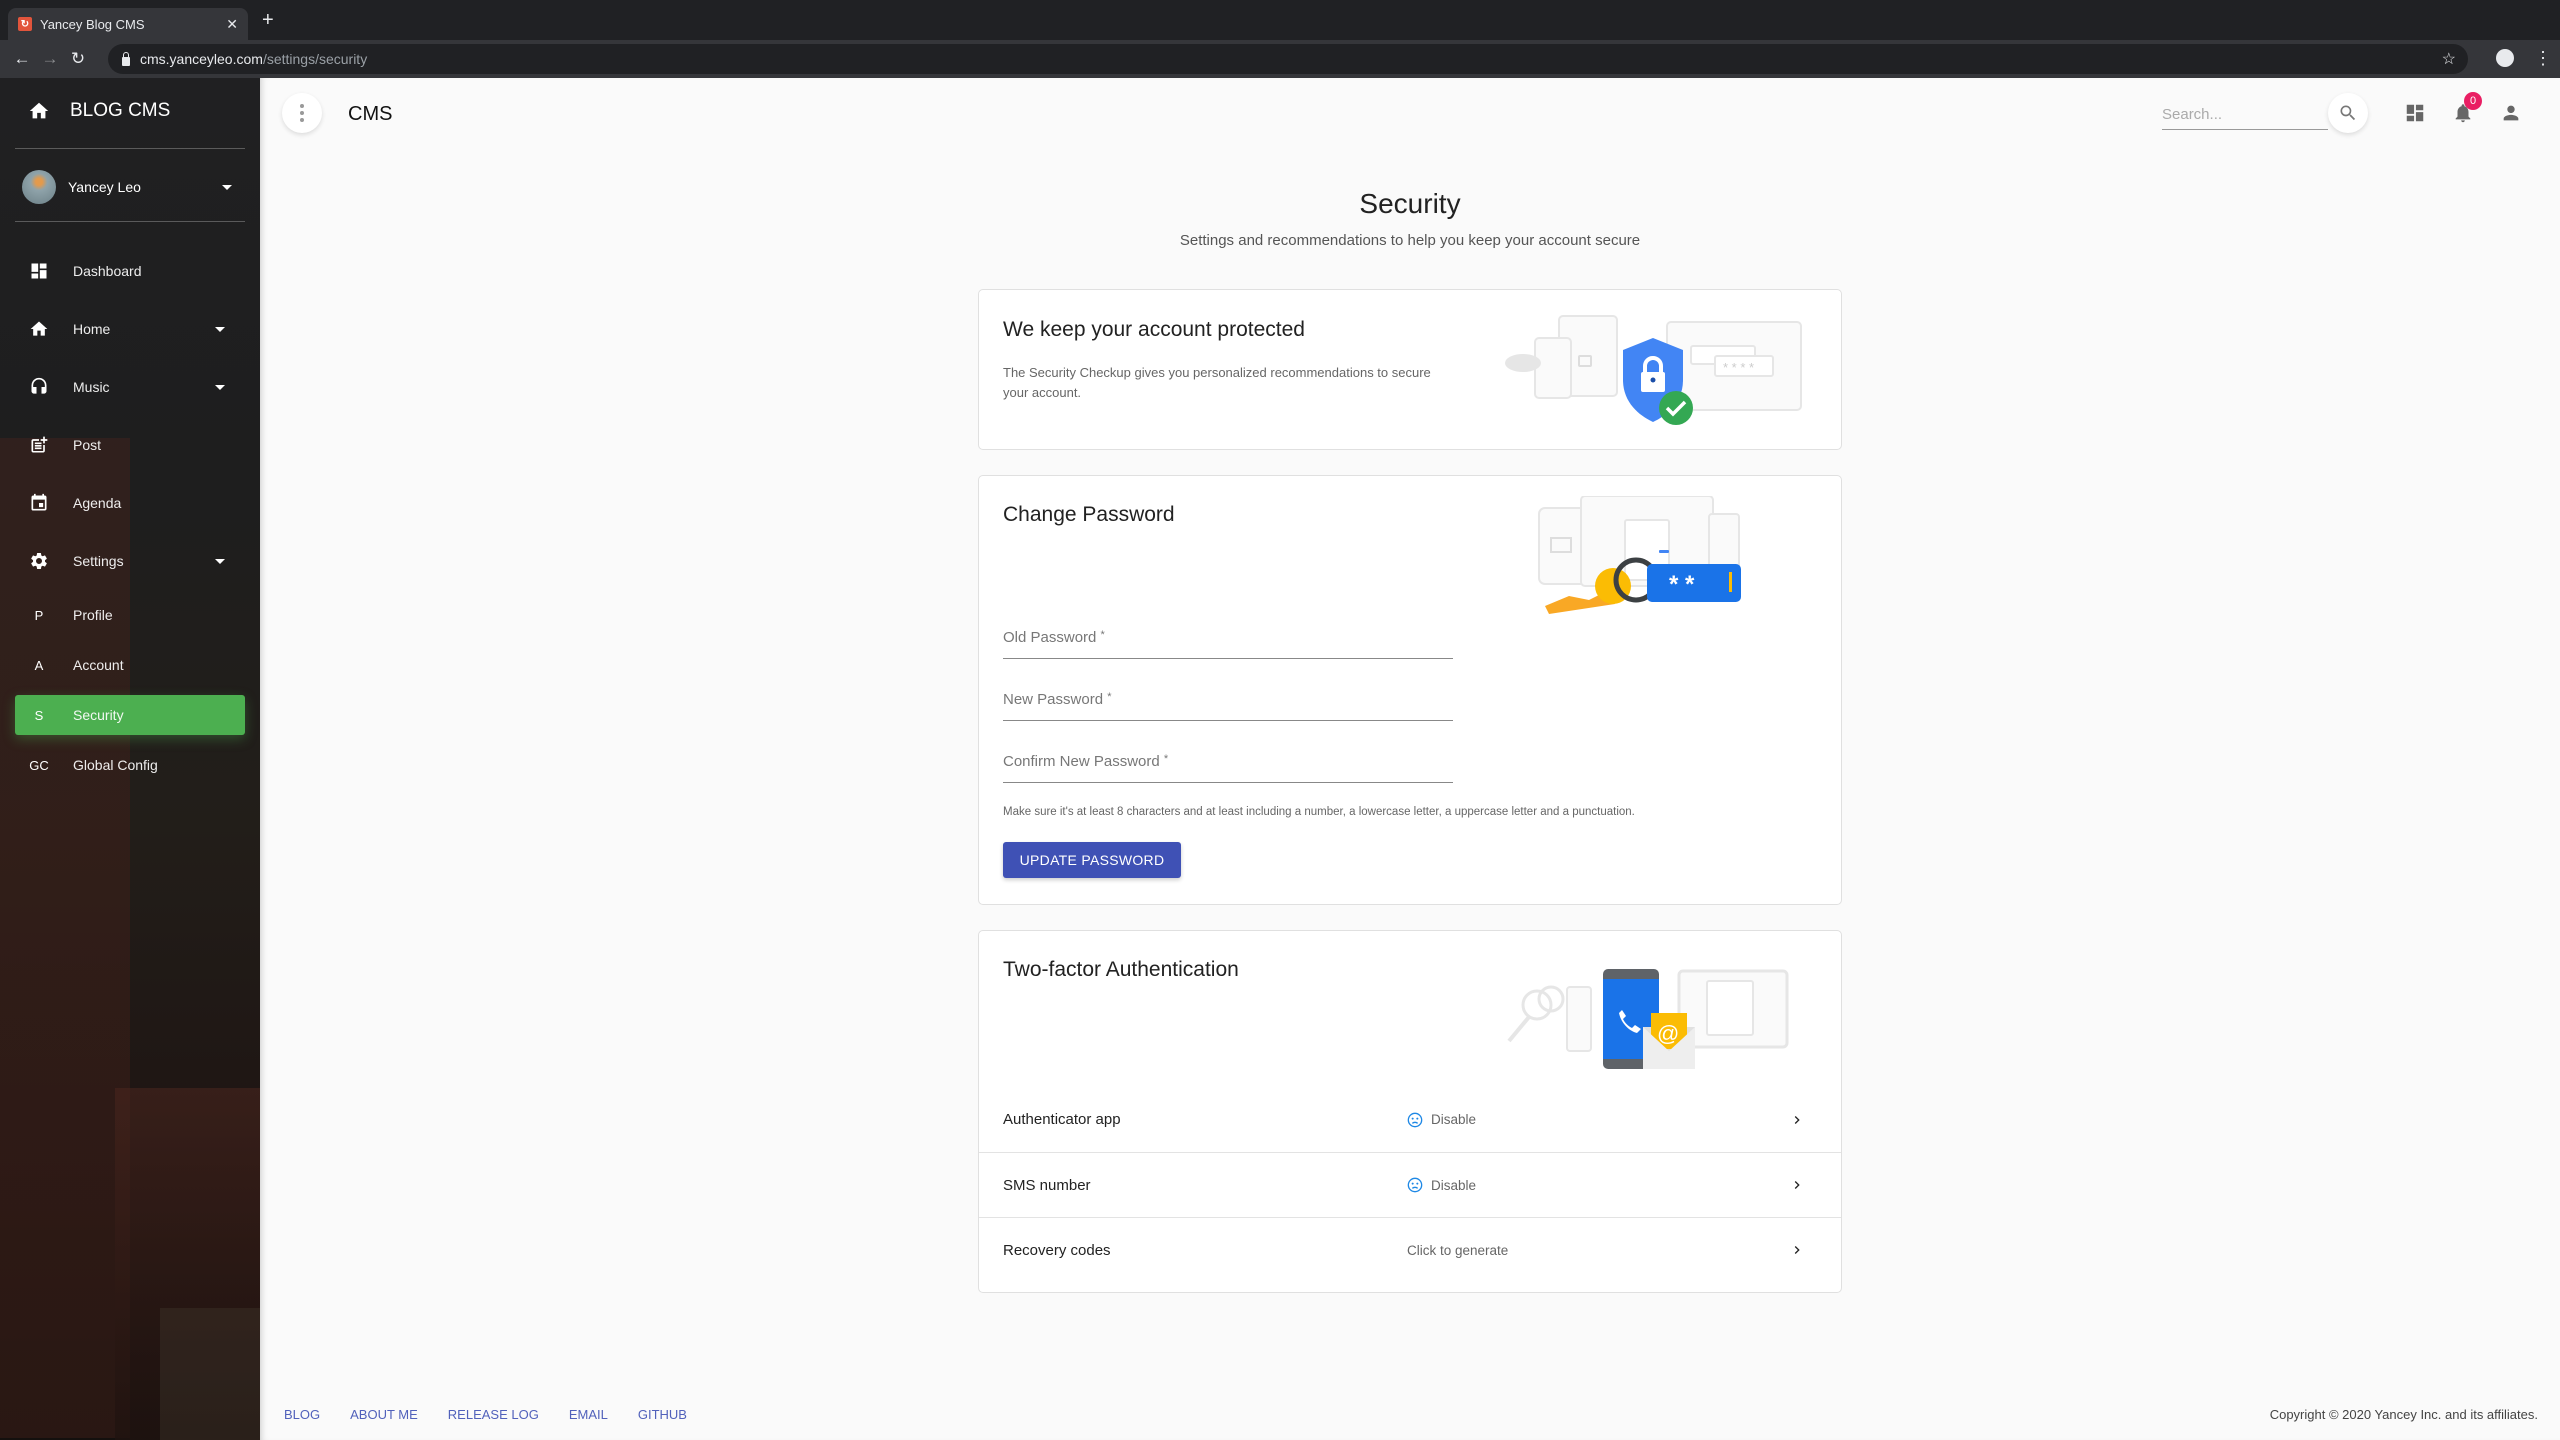  I want to click on sidebar-item-dashboard: Dashboard, so click(130, 271).